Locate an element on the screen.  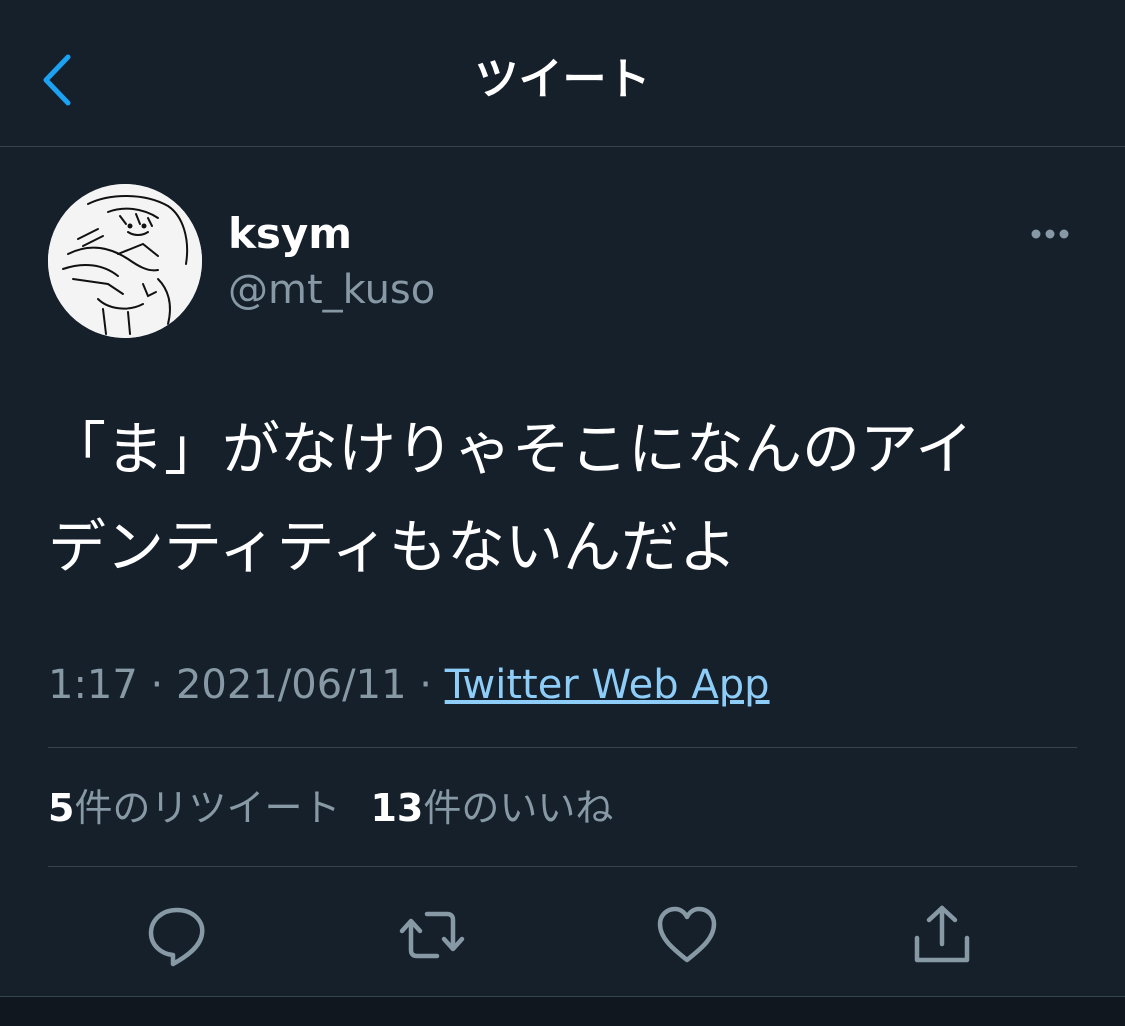
share-icon is located at coordinates (942, 935).